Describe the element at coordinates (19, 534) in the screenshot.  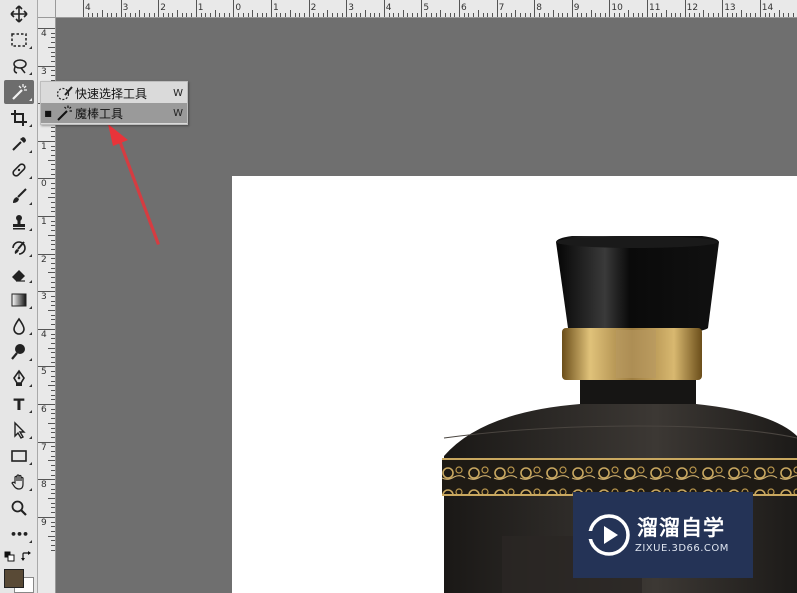
I see `more-tools: •••` at that location.